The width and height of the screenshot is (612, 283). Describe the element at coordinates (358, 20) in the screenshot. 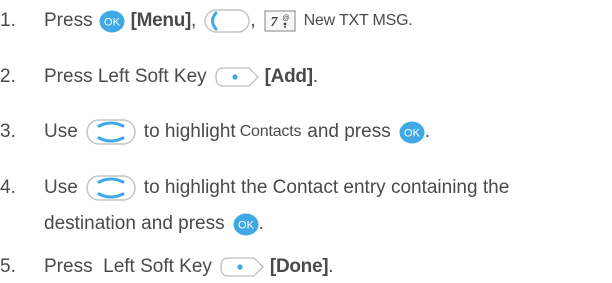

I see `destination-label: New TXT MSG.` at that location.